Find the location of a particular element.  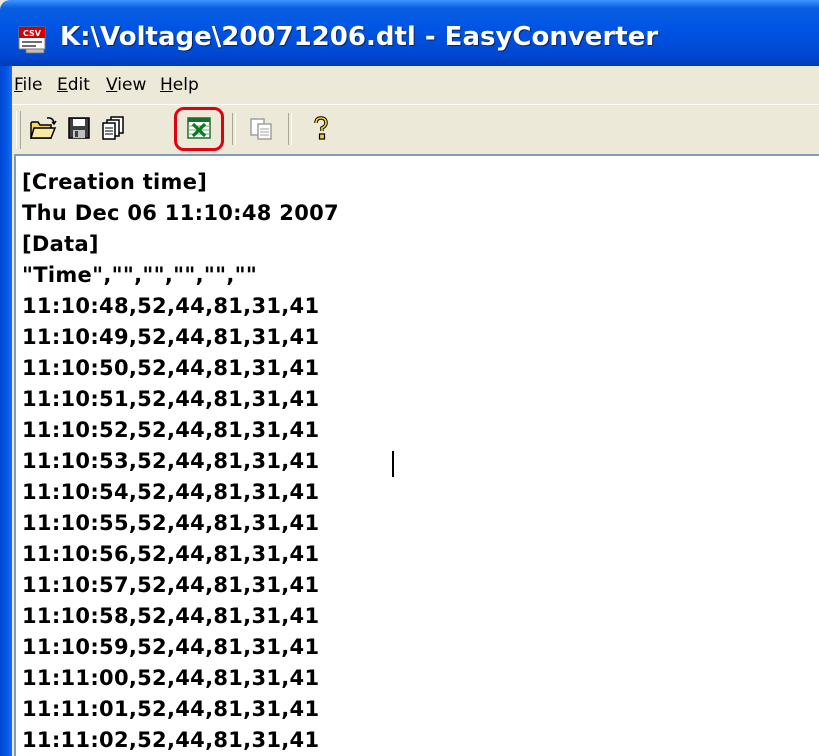

highlight-annotation is located at coordinates (199, 129).